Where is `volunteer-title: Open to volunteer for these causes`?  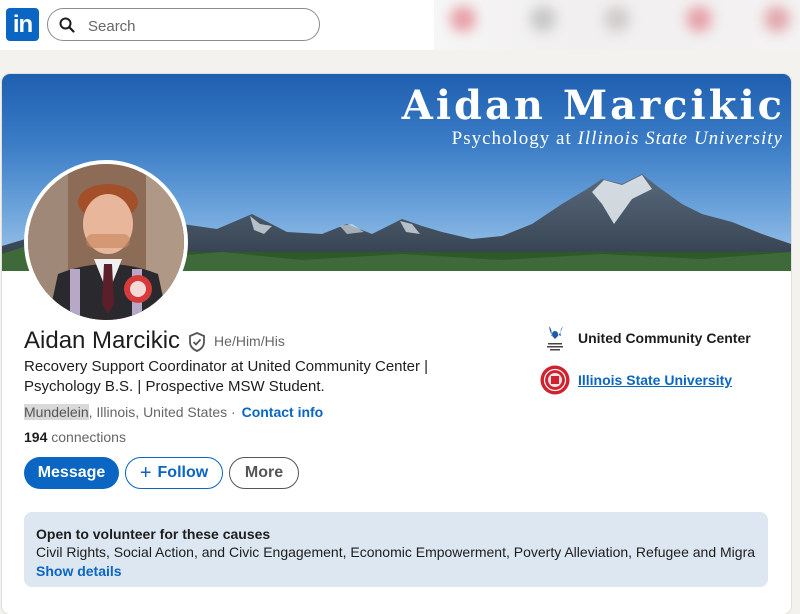 volunteer-title: Open to volunteer for these causes is located at coordinates (153, 534).